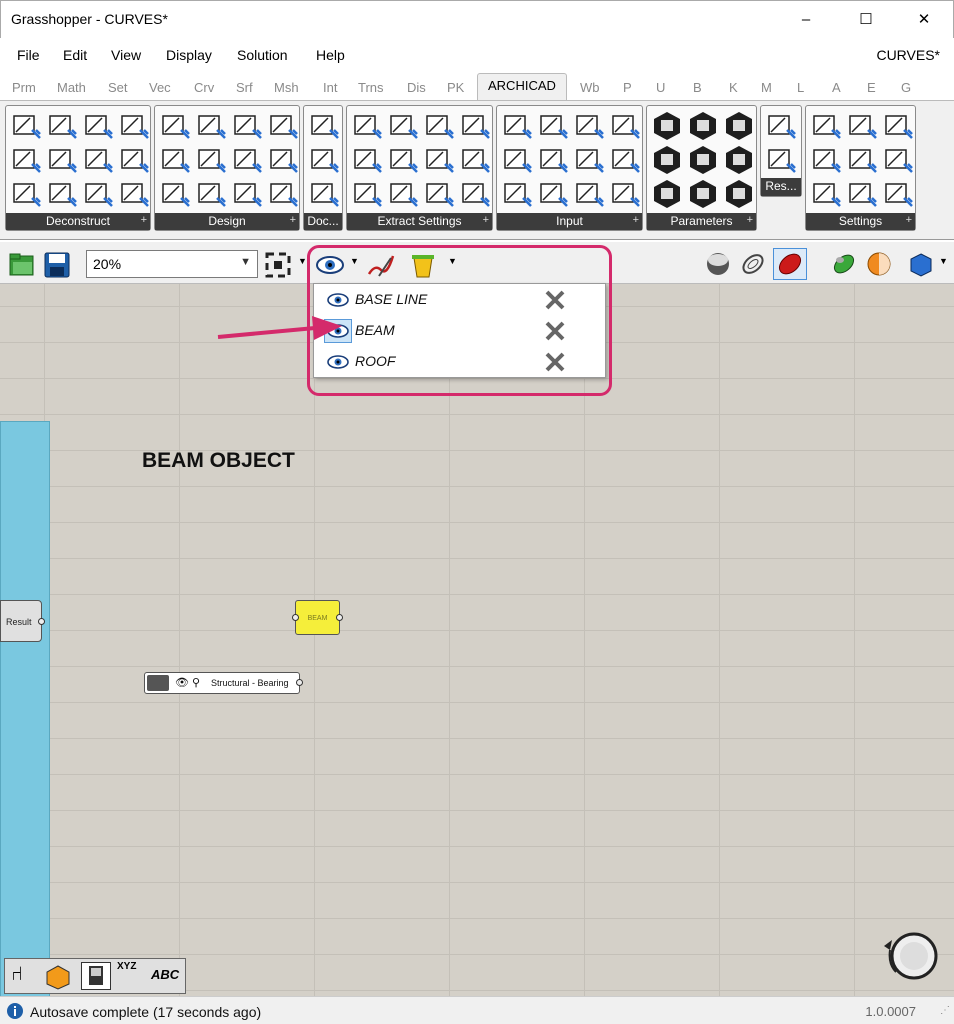  Describe the element at coordinates (455, 87) in the screenshot. I see `tab-pk: PK` at that location.